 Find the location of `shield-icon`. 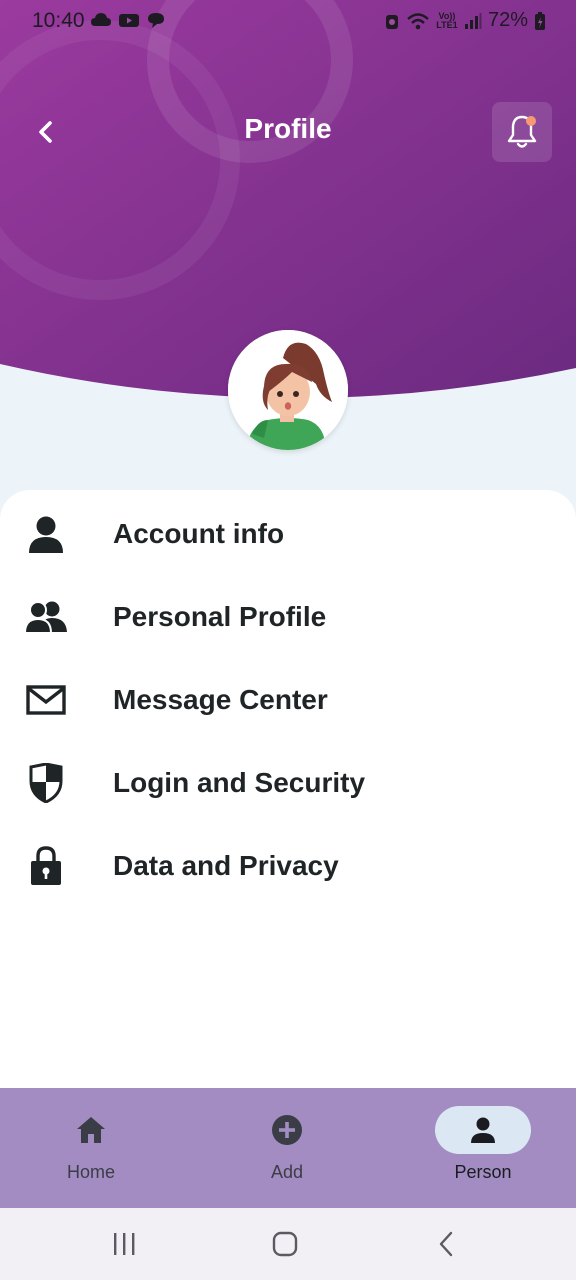

shield-icon is located at coordinates (46, 783).